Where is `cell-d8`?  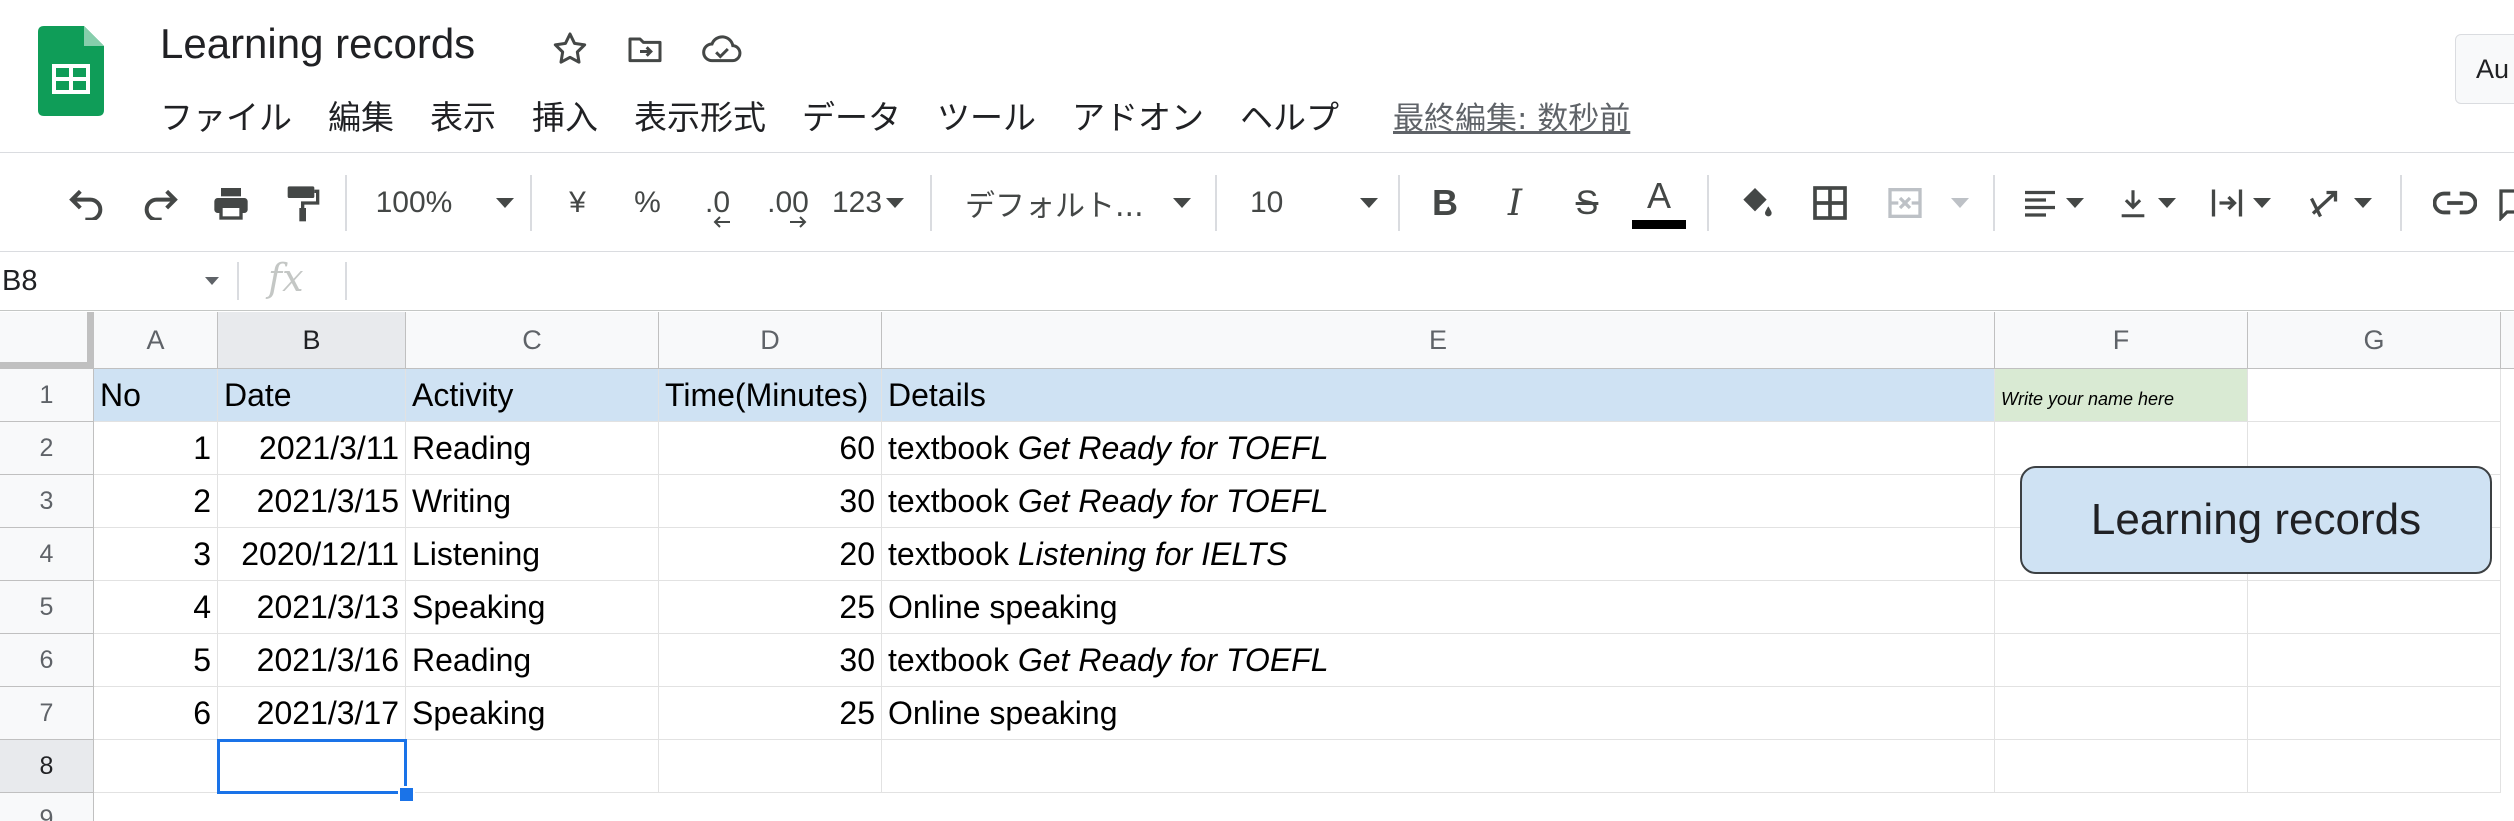
cell-d8 is located at coordinates (770, 766).